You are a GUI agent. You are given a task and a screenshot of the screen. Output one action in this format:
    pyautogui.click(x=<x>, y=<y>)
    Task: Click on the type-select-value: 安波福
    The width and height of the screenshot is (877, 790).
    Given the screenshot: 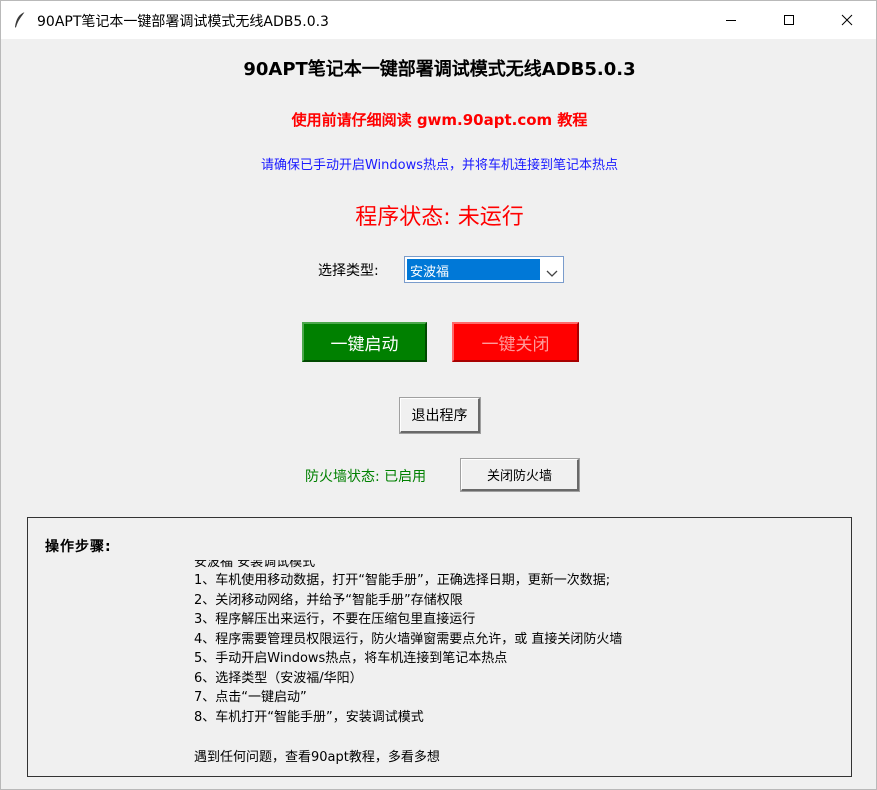 What is the action you would take?
    pyautogui.click(x=473, y=269)
    